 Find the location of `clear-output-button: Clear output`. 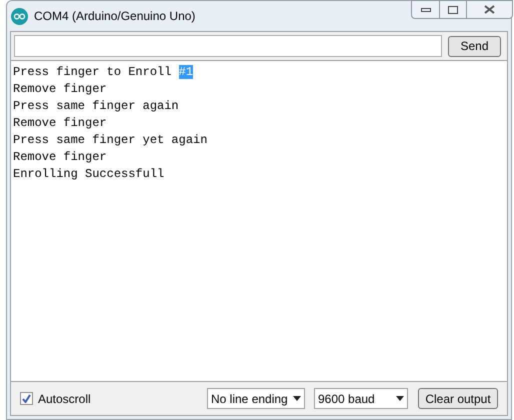

clear-output-button: Clear output is located at coordinates (458, 398).